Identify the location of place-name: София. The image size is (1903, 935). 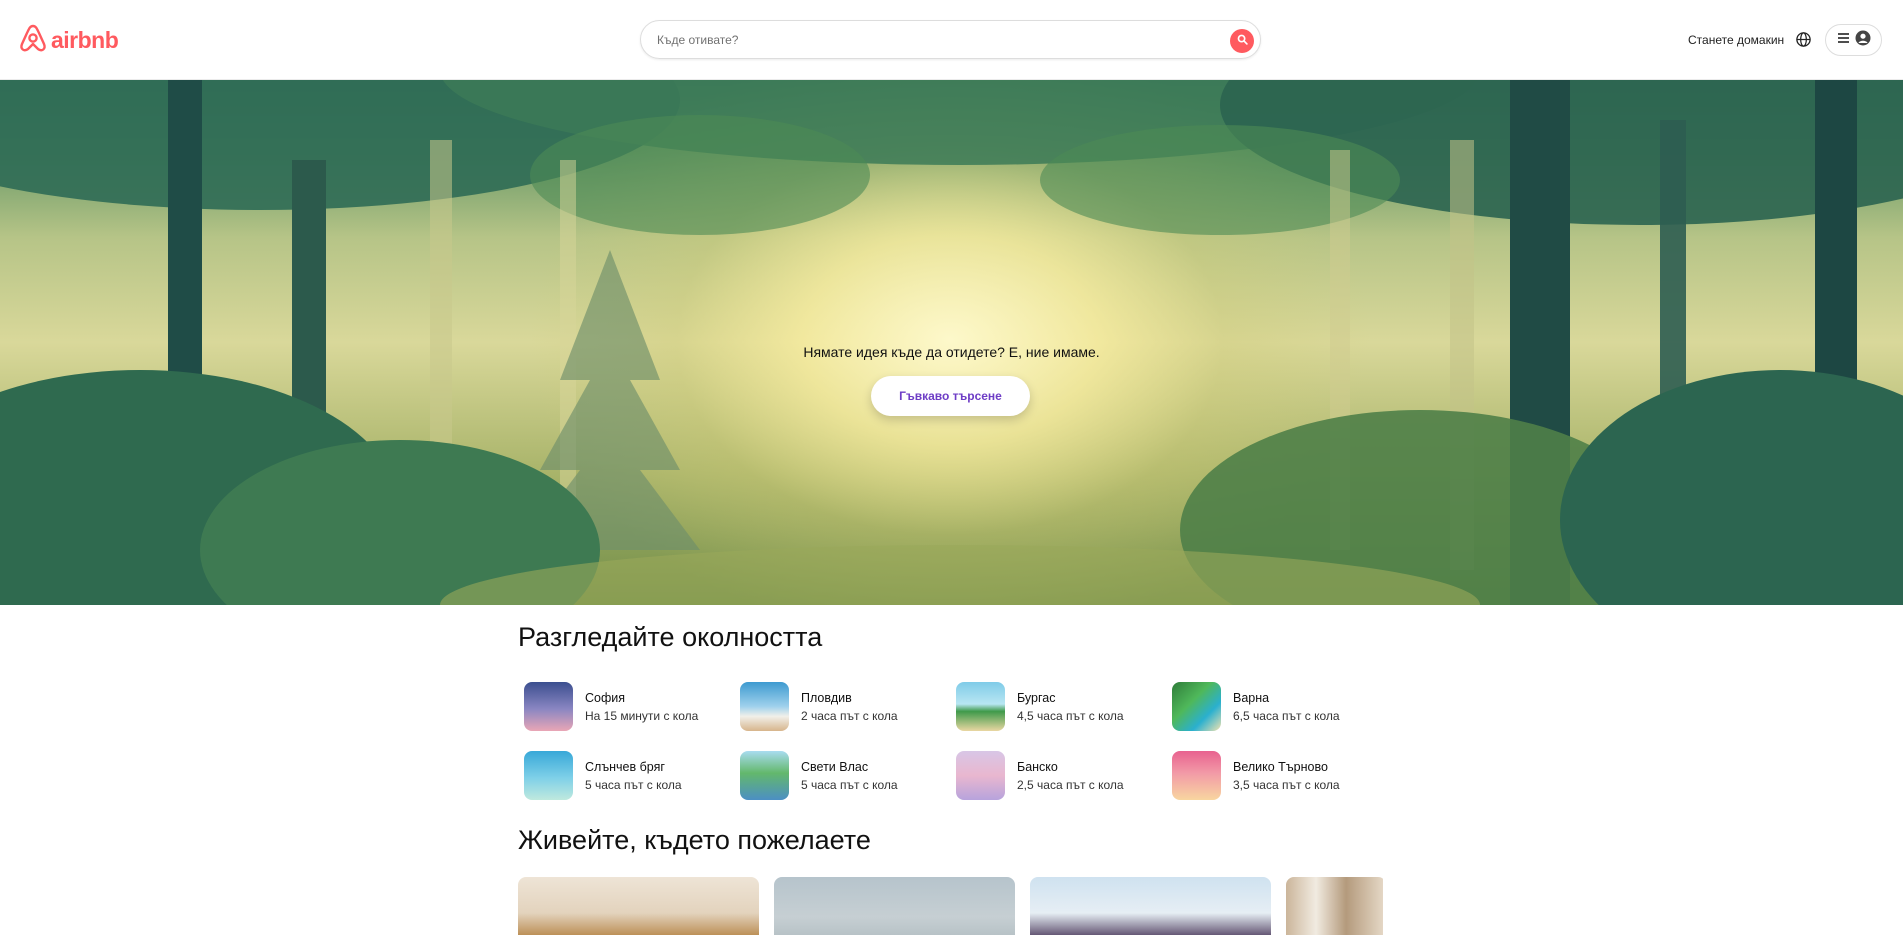
(605, 697).